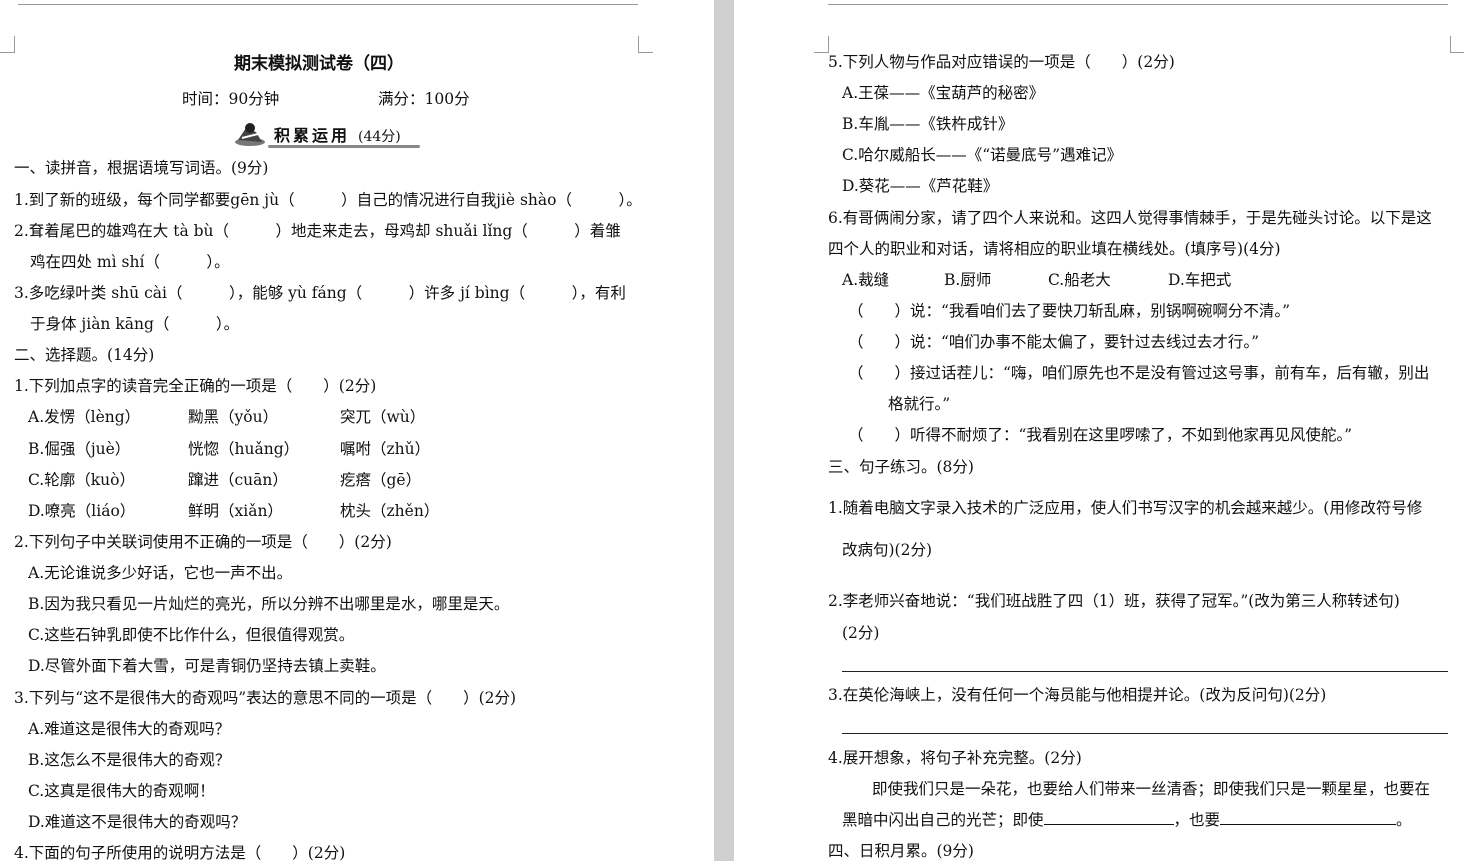 This screenshot has height=861, width=1464. I want to click on section-badge-label: 积累运用, so click(312, 135).